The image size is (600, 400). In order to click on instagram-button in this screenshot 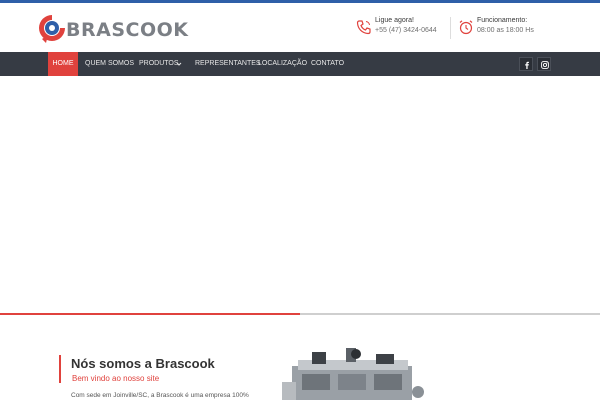, I will do `click(544, 64)`.